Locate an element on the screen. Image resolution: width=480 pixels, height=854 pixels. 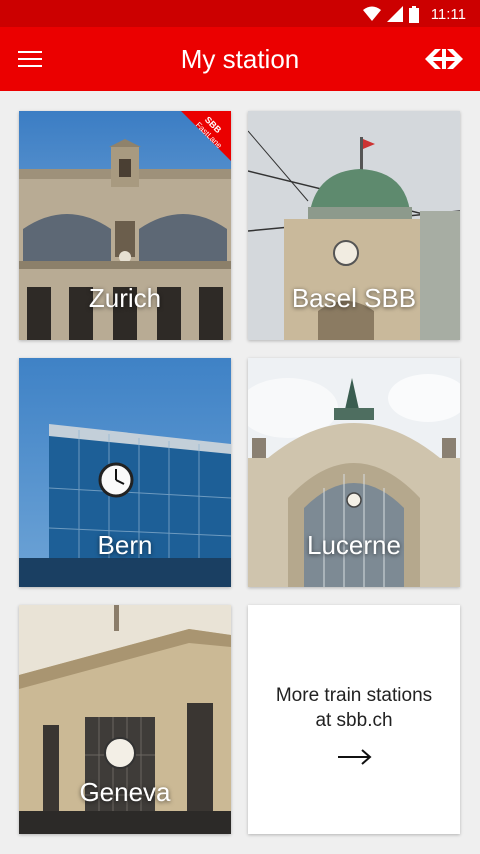
signal-icon is located at coordinates (394, 14).